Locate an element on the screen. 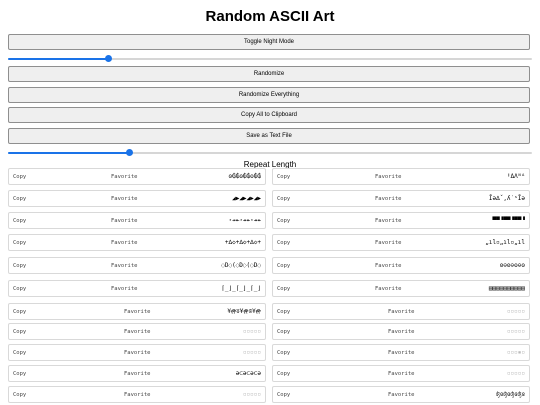 The image size is (540, 405). ascii-art-text: ǝ⊂ǝ⊂ǝ⊂ǝ is located at coordinates (248, 373).